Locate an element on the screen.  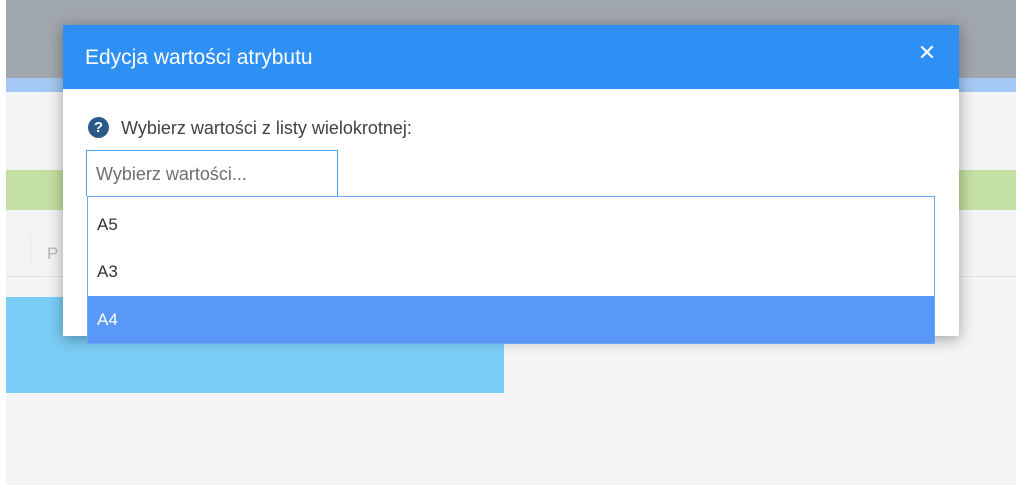
close-icon: ✕ is located at coordinates (927, 53).